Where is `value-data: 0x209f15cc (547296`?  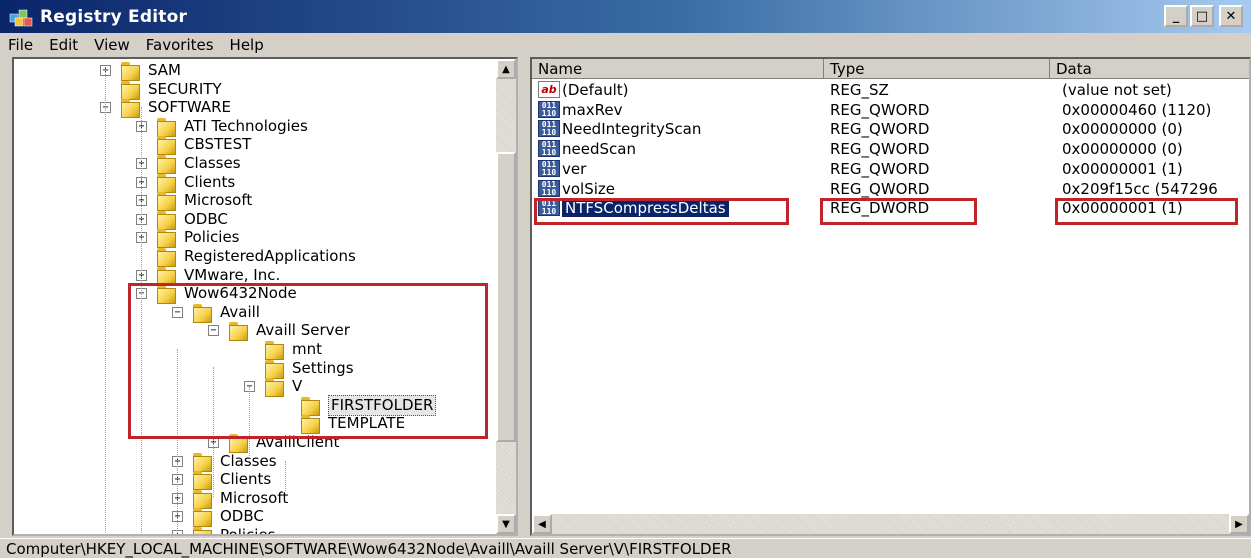
value-data: 0x209f15cc (547296 is located at coordinates (1140, 188).